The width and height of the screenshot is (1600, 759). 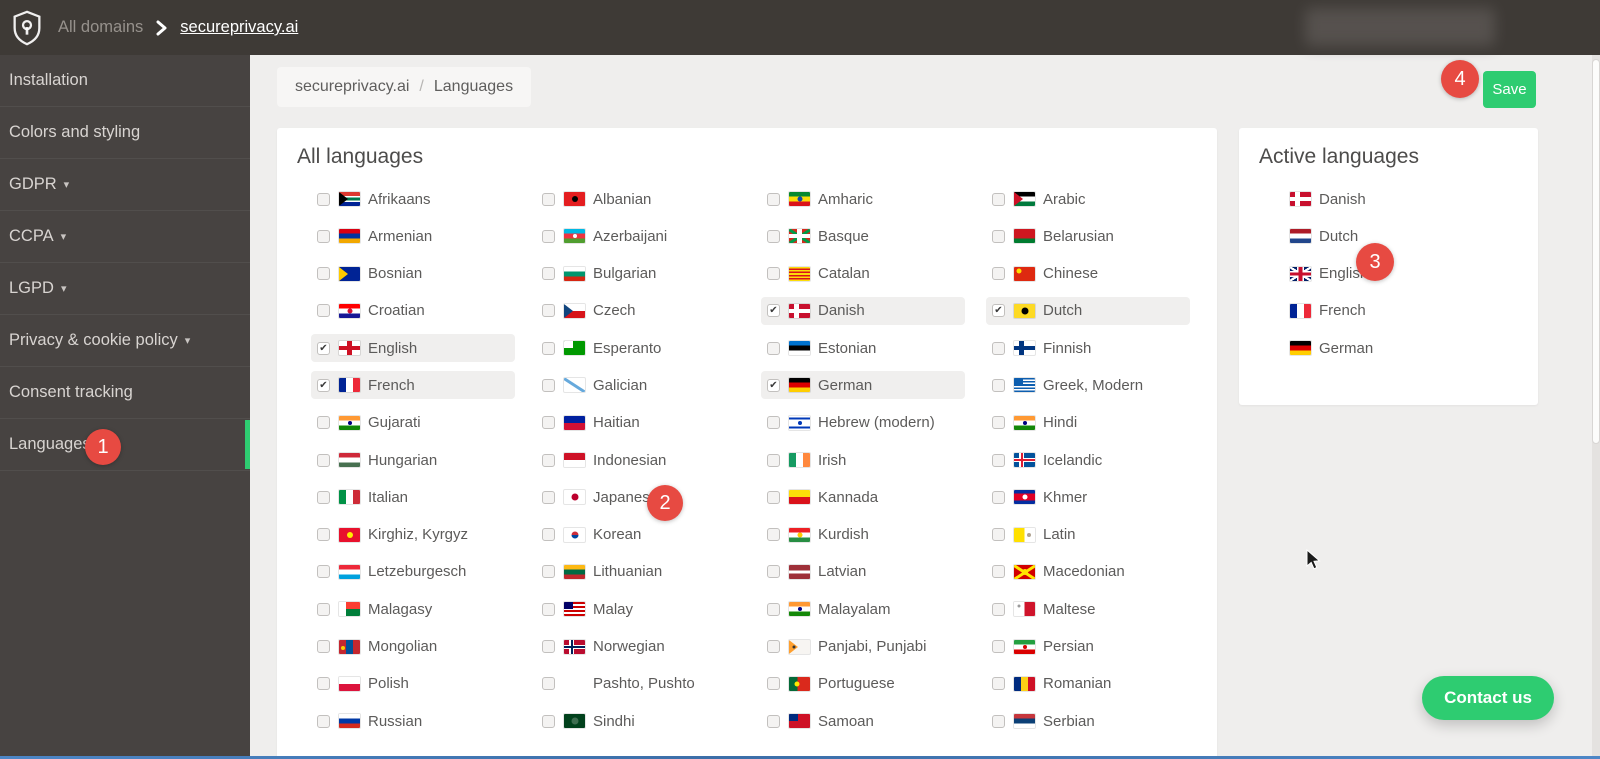 I want to click on language-row: Maltese, so click(x=1088, y=609).